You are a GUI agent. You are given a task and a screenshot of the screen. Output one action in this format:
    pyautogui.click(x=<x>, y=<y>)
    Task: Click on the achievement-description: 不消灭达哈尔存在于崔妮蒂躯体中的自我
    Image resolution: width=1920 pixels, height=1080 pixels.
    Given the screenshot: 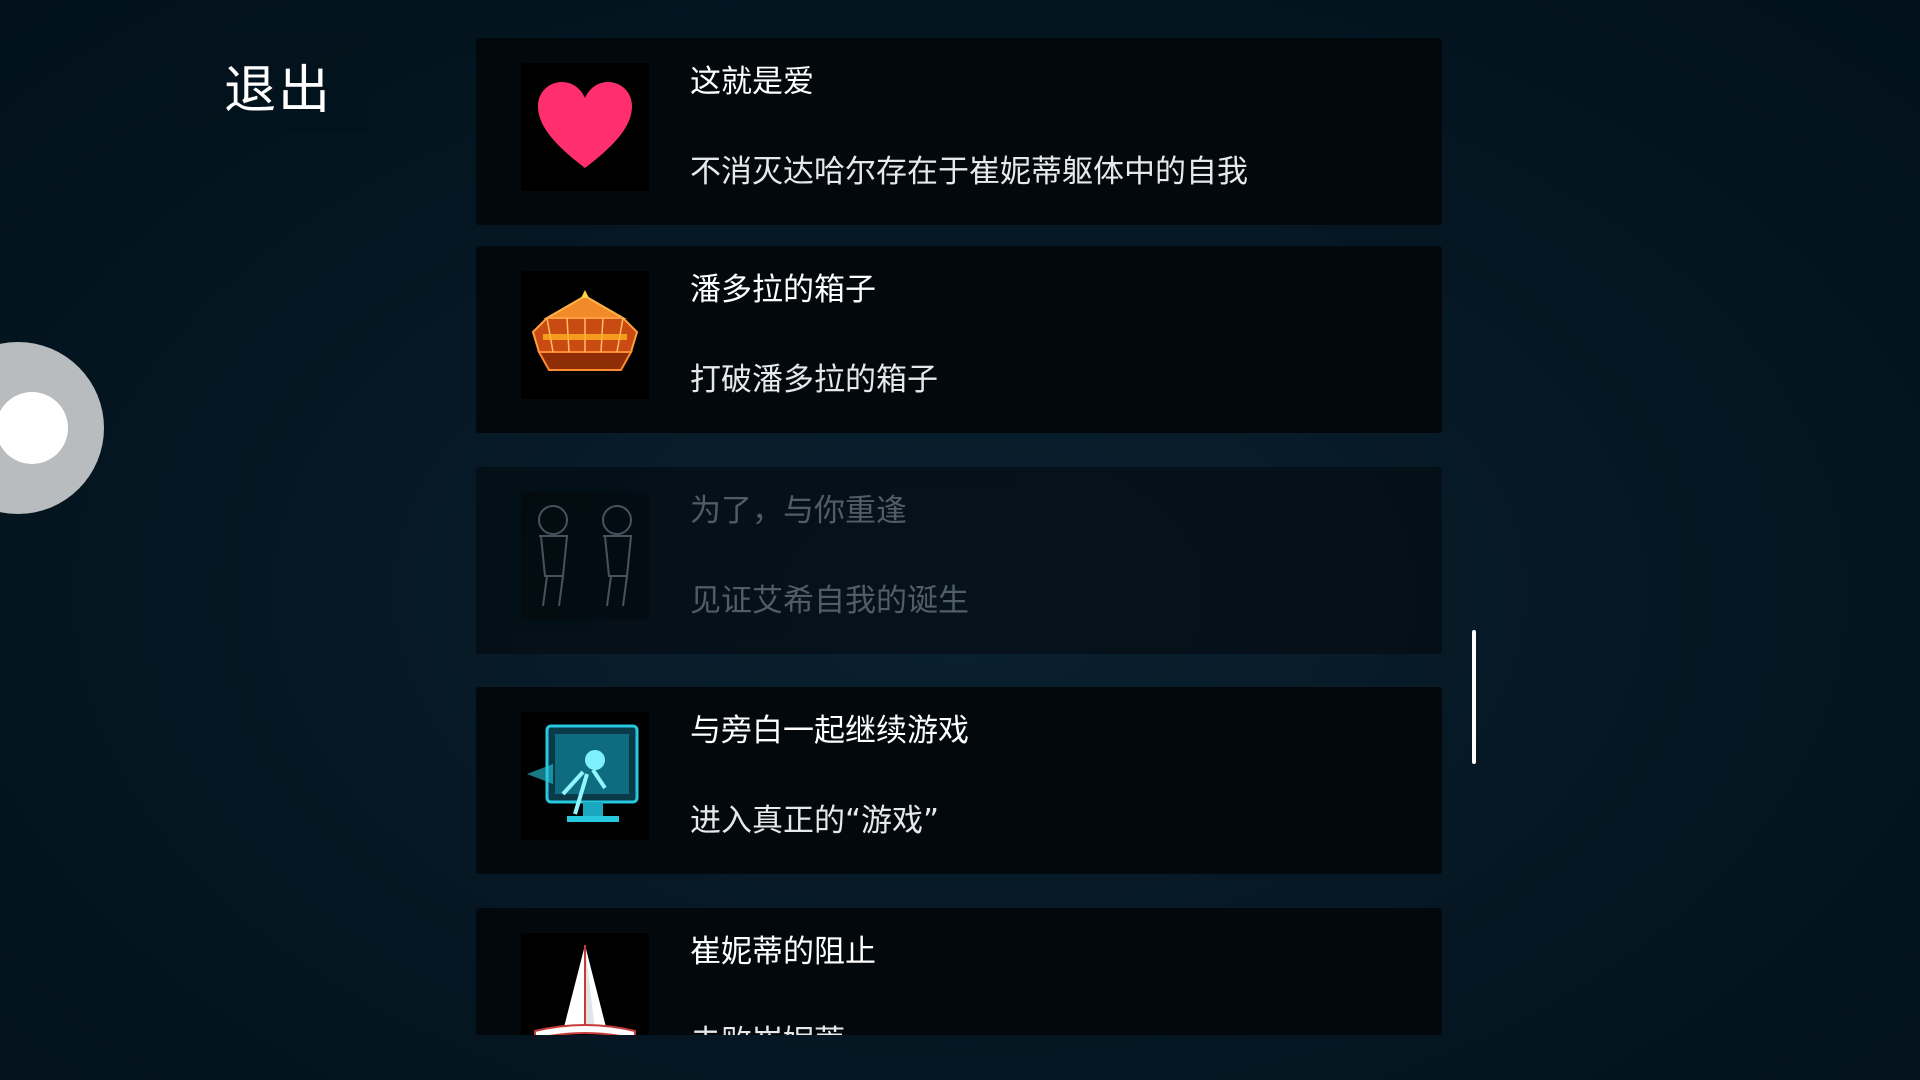 What is the action you would take?
    pyautogui.click(x=969, y=172)
    